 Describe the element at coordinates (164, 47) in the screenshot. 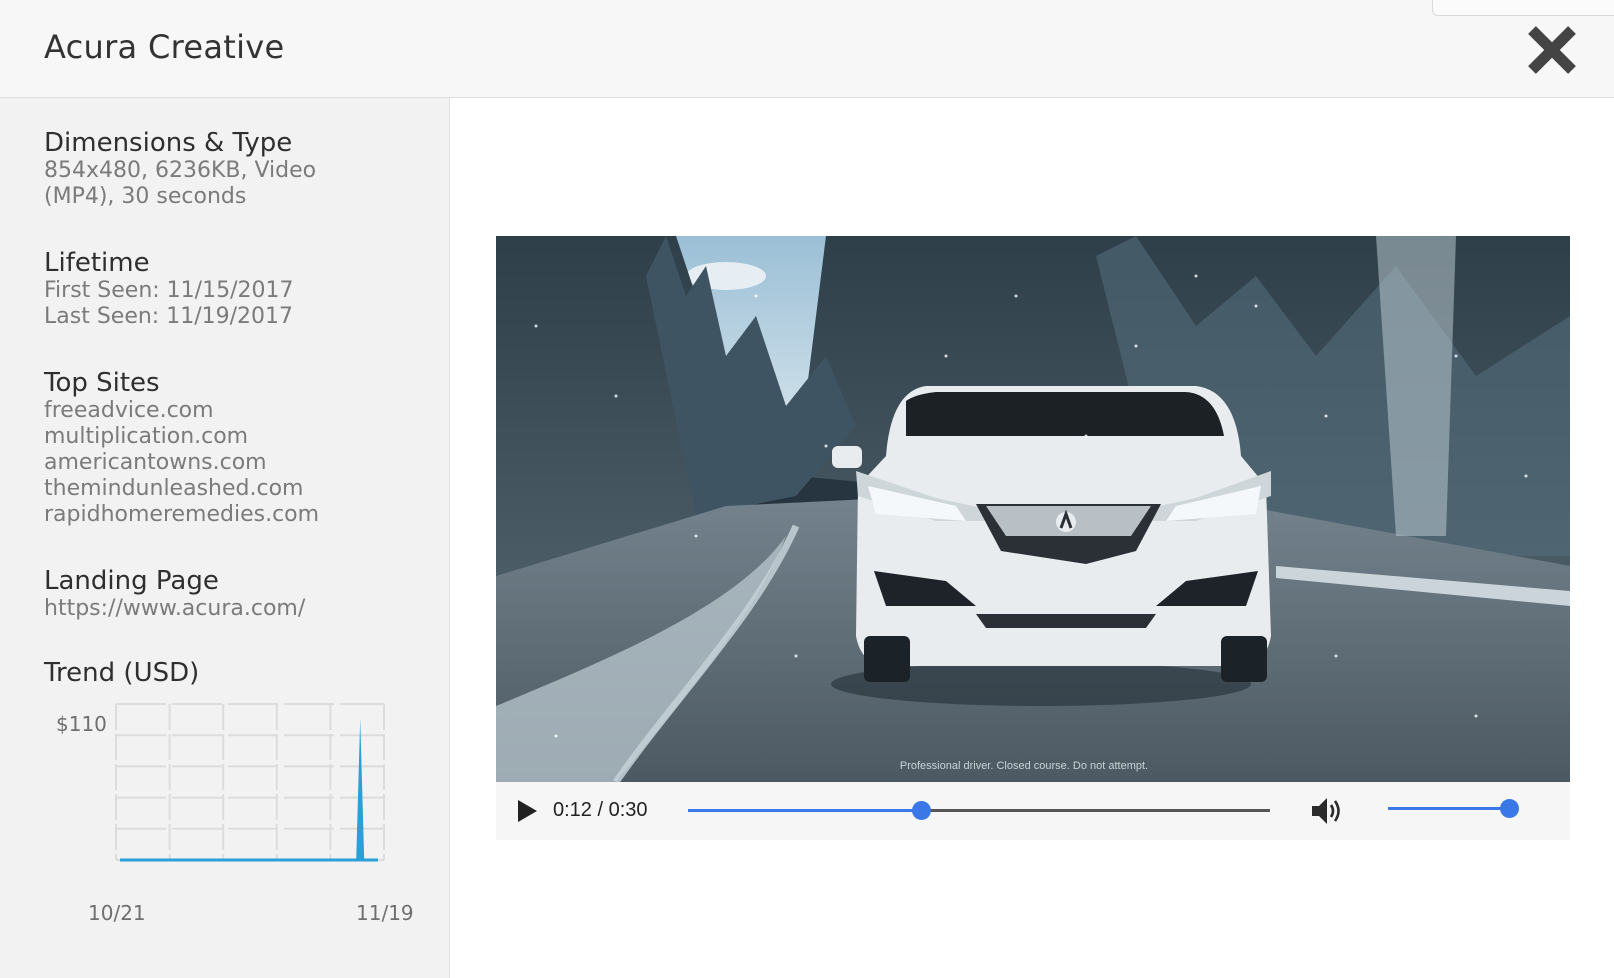

I see `page-title: Acura Creative` at that location.